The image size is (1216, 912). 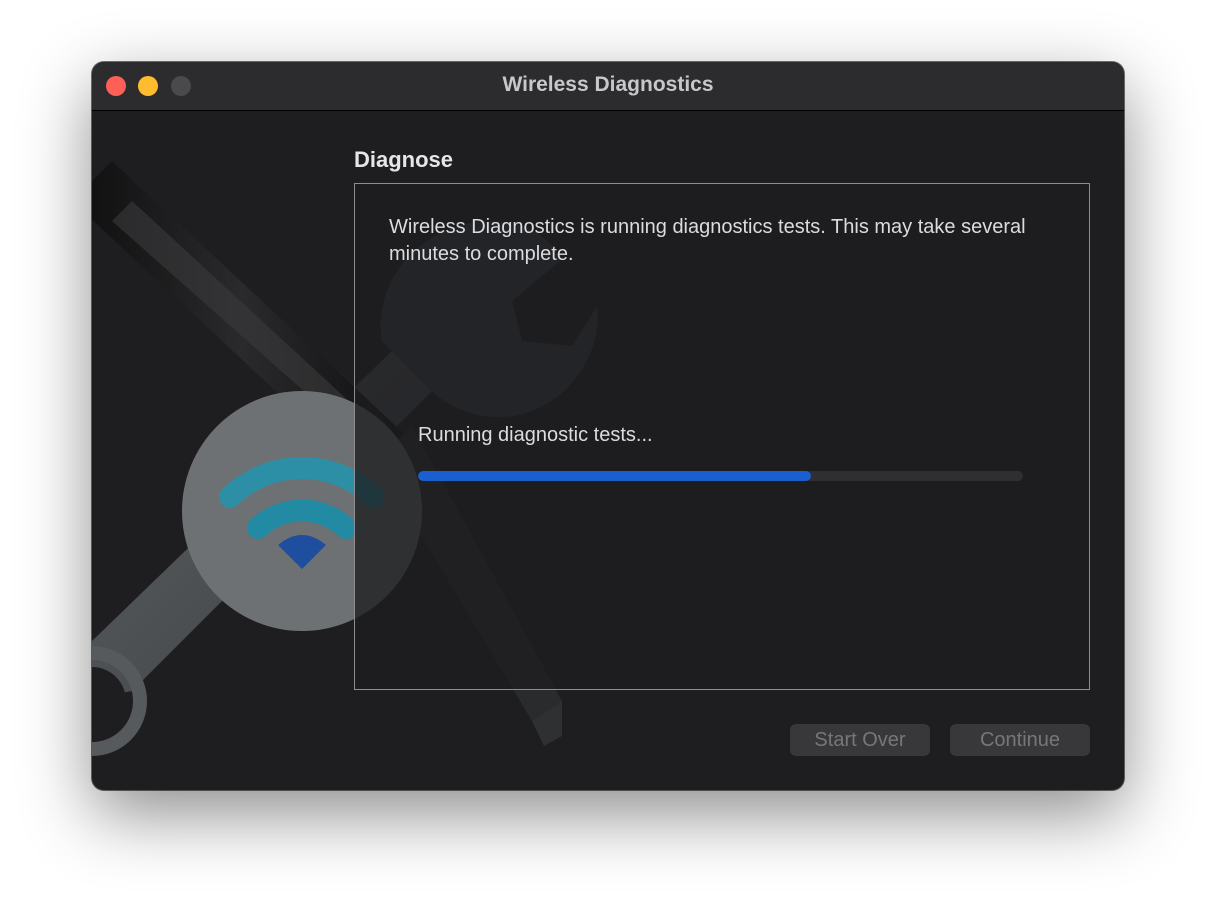 I want to click on section-title: Diagnose, so click(x=404, y=159).